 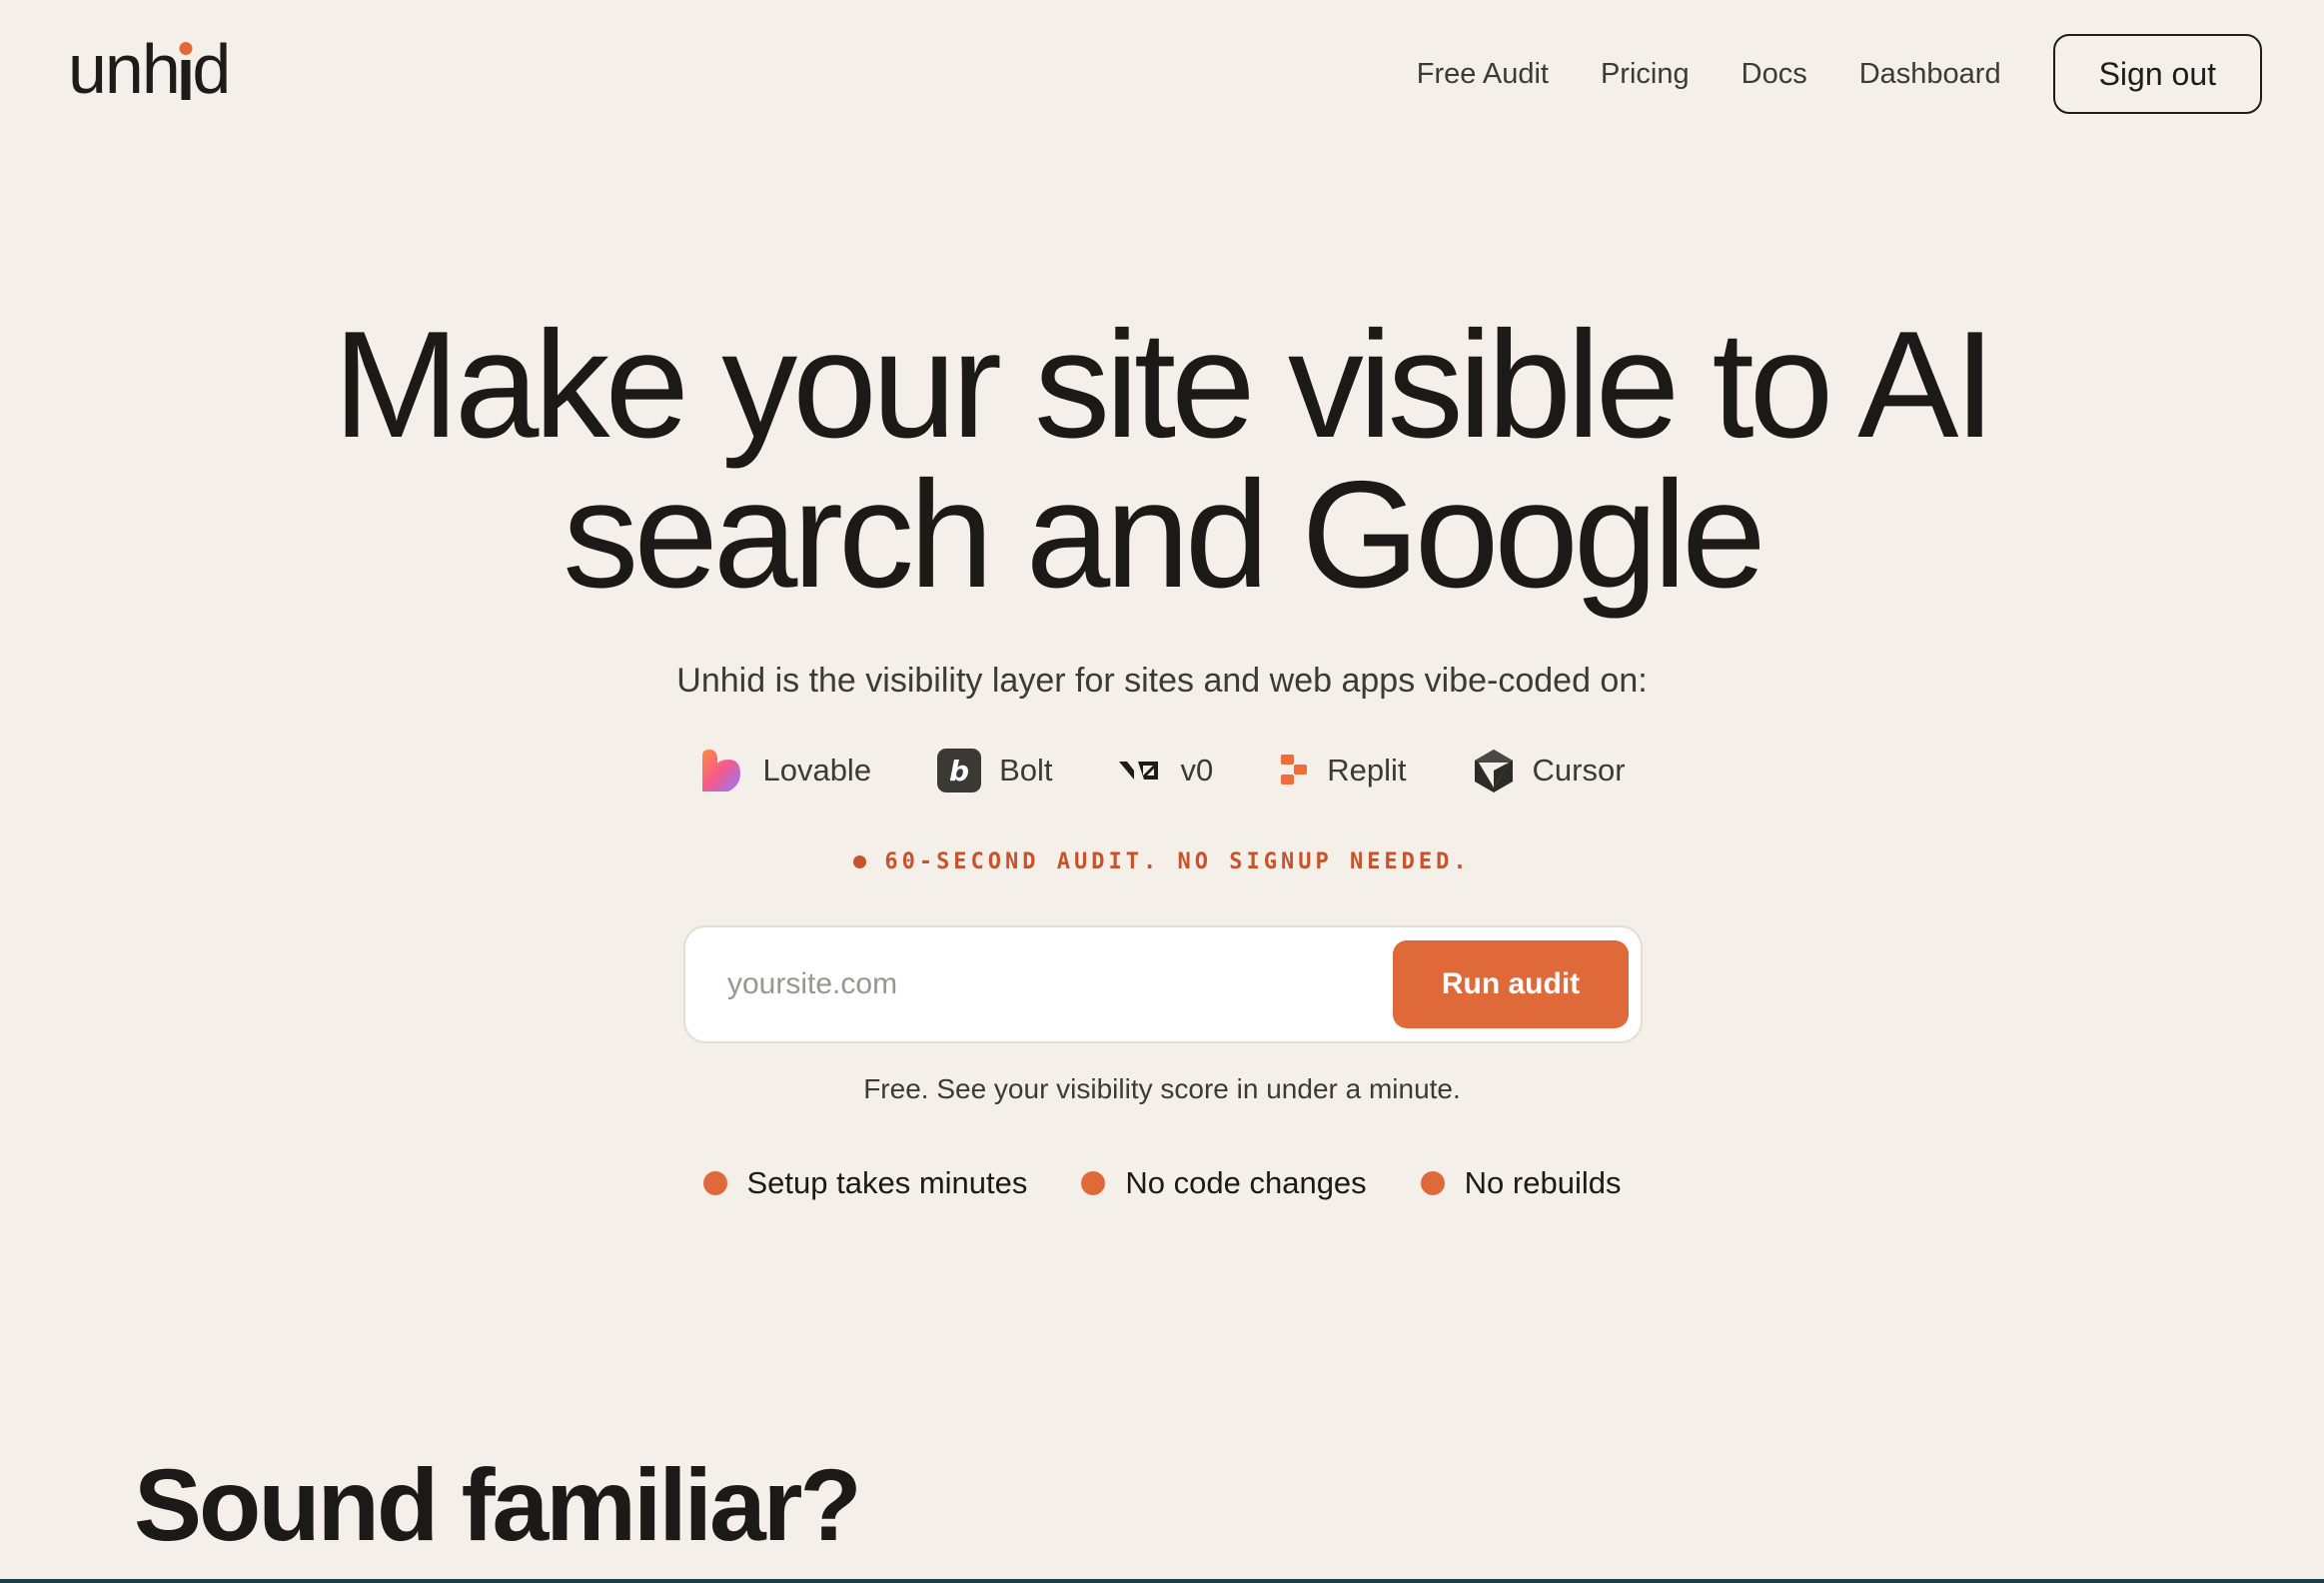 What do you see at coordinates (860, 861) in the screenshot?
I see `status-dot-icon` at bounding box center [860, 861].